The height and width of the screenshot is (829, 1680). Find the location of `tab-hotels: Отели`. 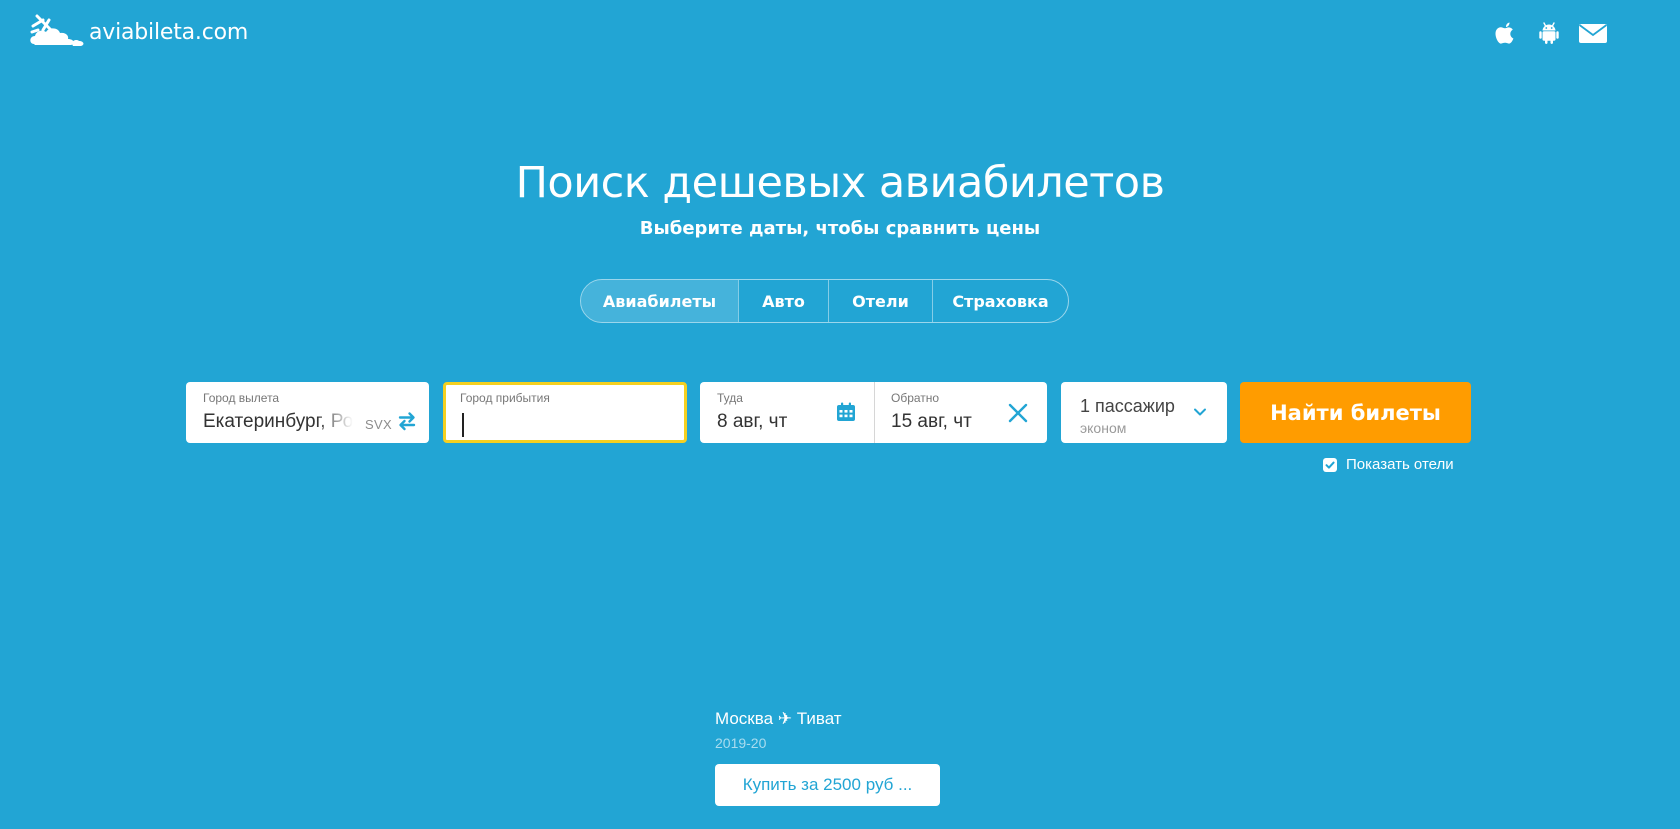

tab-hotels: Отели is located at coordinates (880, 301).